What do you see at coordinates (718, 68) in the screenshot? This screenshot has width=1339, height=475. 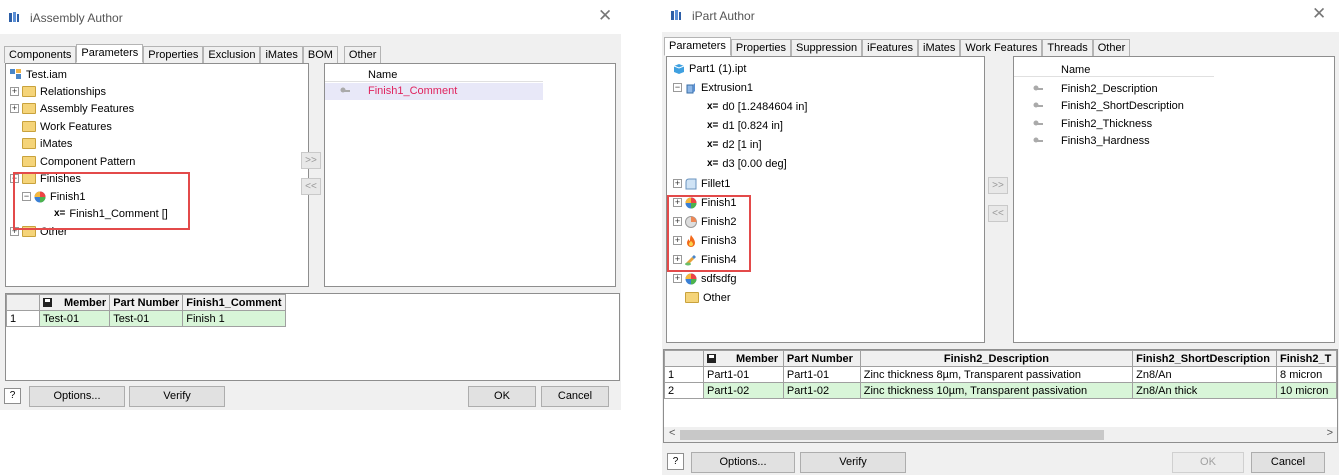 I see `tree-root-label: Part1 (1).ipt` at bounding box center [718, 68].